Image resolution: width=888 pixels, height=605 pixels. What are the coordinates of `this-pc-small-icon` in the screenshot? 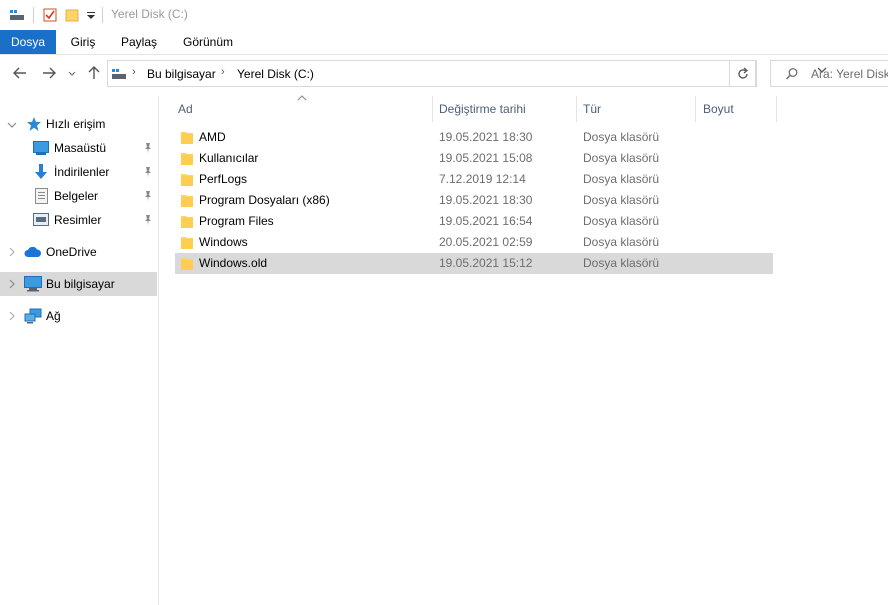 It's located at (119, 74).